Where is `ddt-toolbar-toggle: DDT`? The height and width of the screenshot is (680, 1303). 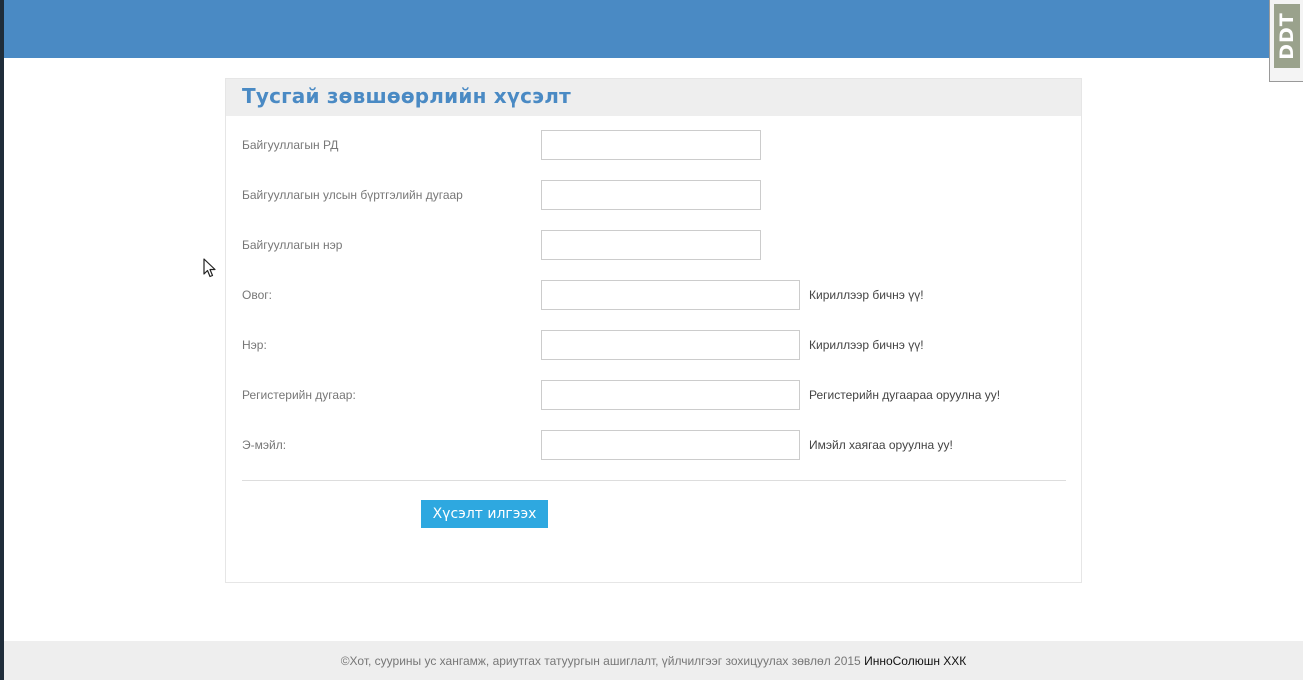
ddt-toolbar-toggle: DDT is located at coordinates (1286, 41).